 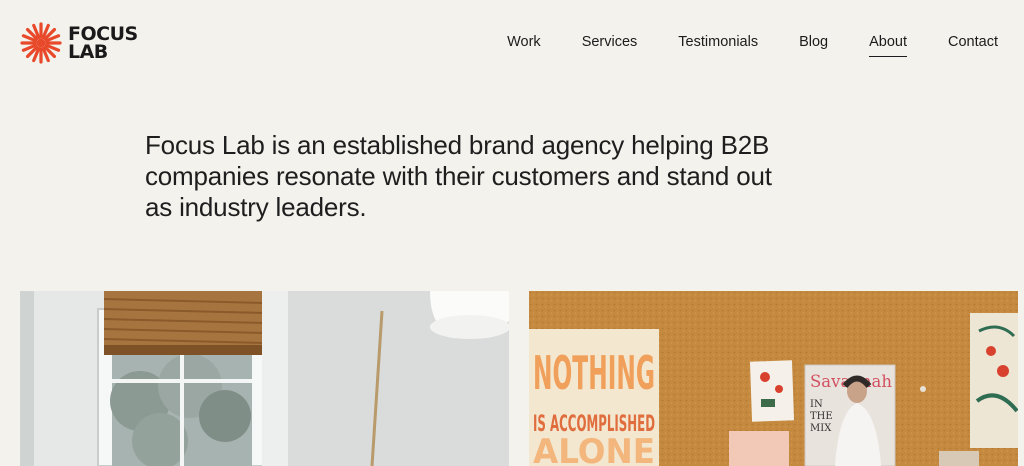 What do you see at coordinates (888, 45) in the screenshot?
I see `nav-about: About` at bounding box center [888, 45].